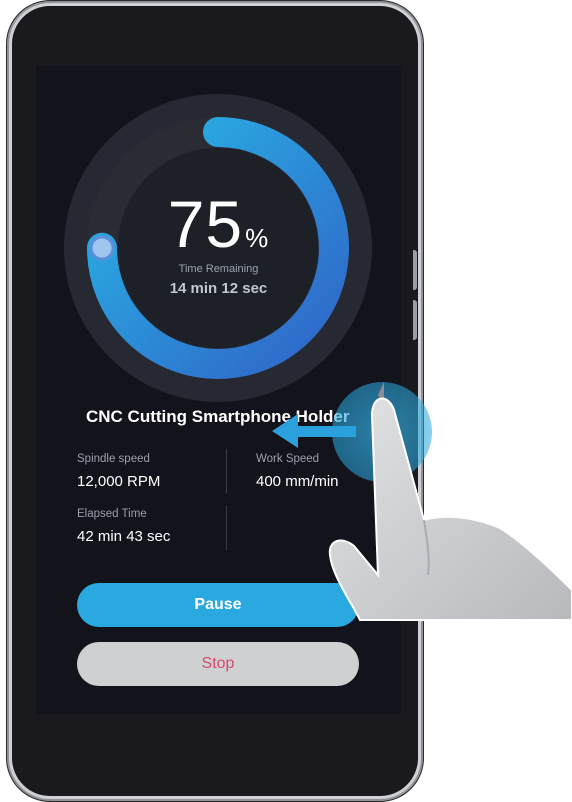 This screenshot has height=802, width=572. I want to click on progress-percent-unit: %, so click(257, 238).